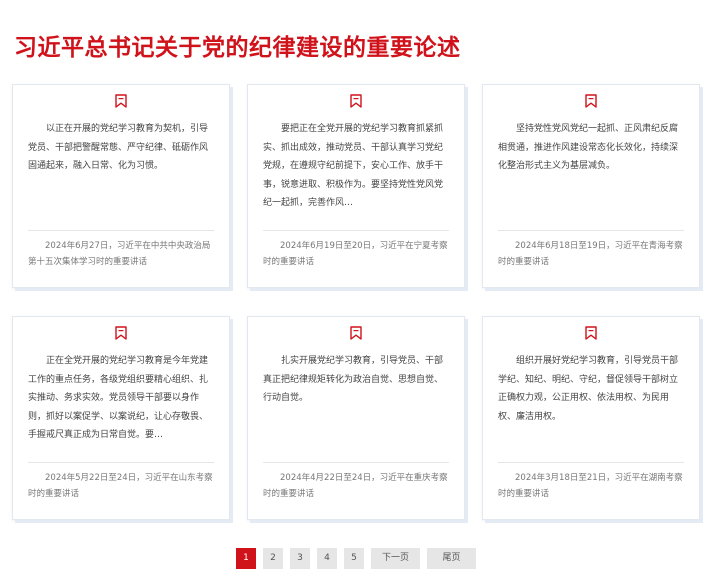 The height and width of the screenshot is (577, 720). I want to click on page-button-5: 5, so click(354, 558).